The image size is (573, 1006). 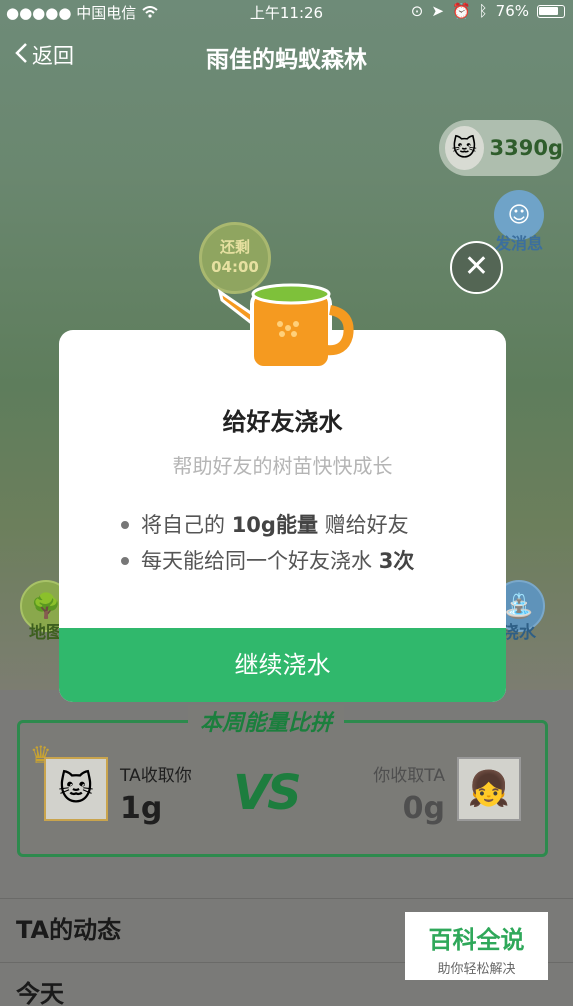 What do you see at coordinates (526, 148) in the screenshot?
I see `friend-energy-value: 3390g` at bounding box center [526, 148].